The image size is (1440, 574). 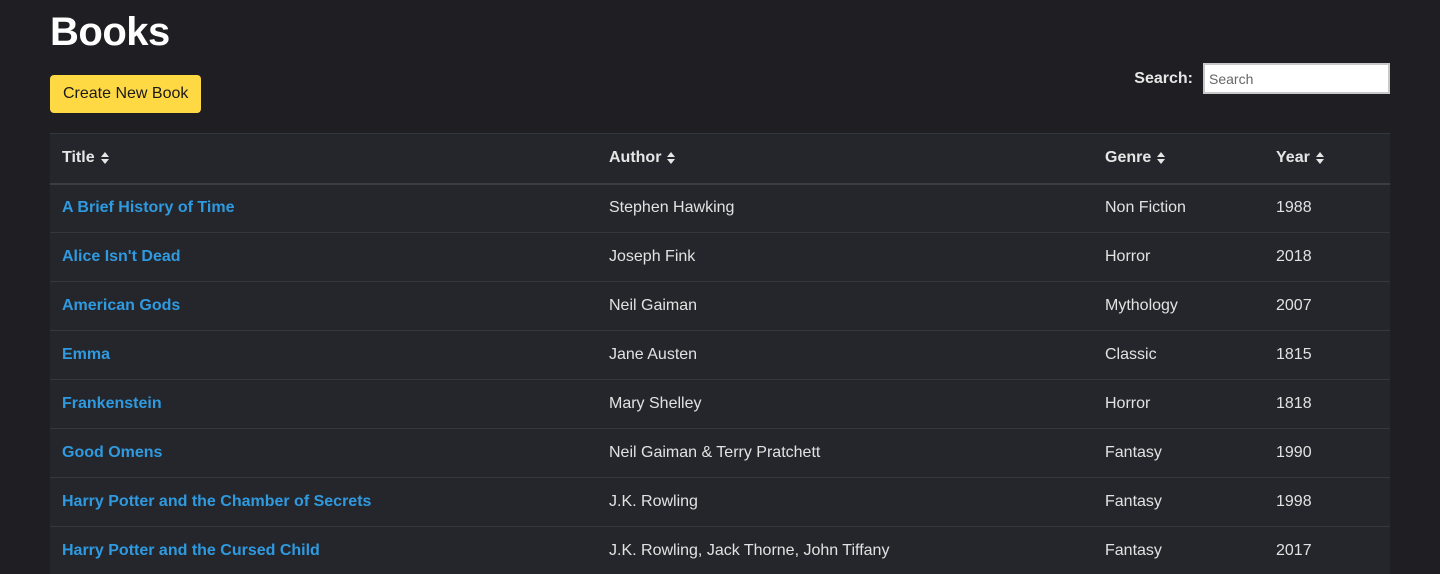 I want to click on cell-author: Neil Gaiman & Terry Pratchett, so click(x=715, y=452).